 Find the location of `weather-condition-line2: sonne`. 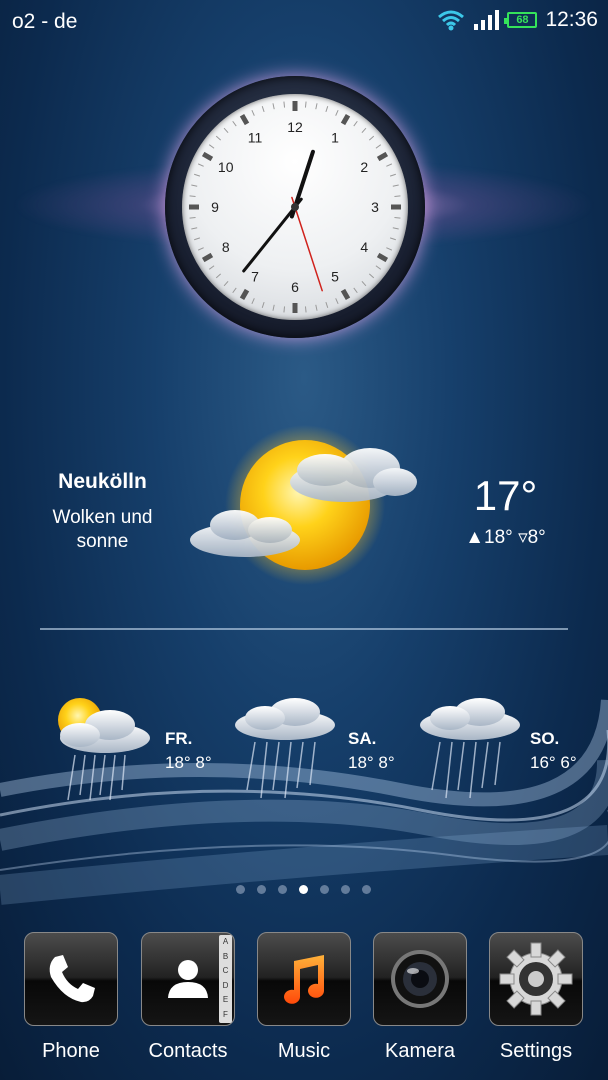

weather-condition-line2: sonne is located at coordinates (102, 541).